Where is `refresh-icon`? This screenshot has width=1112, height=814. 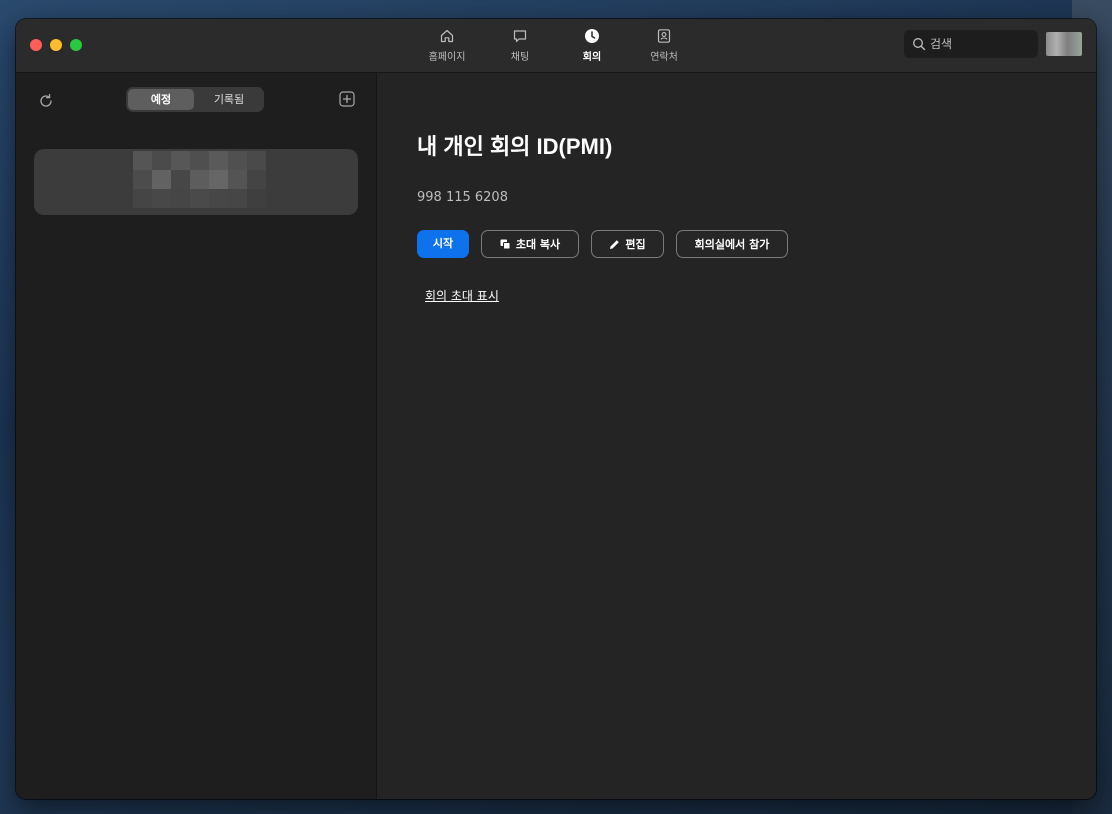
refresh-icon is located at coordinates (46, 101).